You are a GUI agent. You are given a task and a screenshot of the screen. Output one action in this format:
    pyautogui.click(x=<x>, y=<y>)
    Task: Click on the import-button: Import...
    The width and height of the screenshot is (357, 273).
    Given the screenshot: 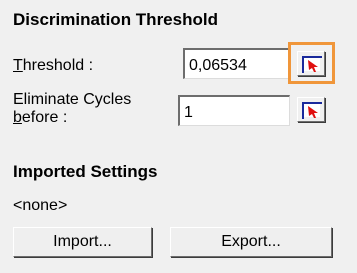 What is the action you would take?
    pyautogui.click(x=82, y=242)
    